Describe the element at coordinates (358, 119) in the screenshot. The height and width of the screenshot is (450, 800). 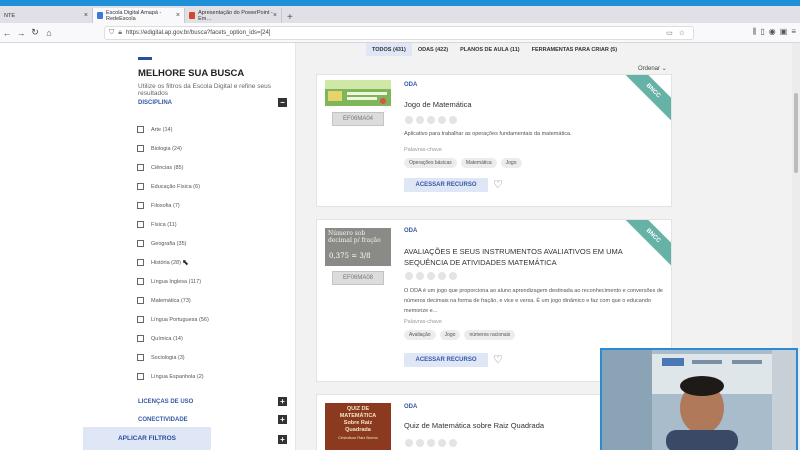
I see `bncc-code-button: EF06MA04` at that location.